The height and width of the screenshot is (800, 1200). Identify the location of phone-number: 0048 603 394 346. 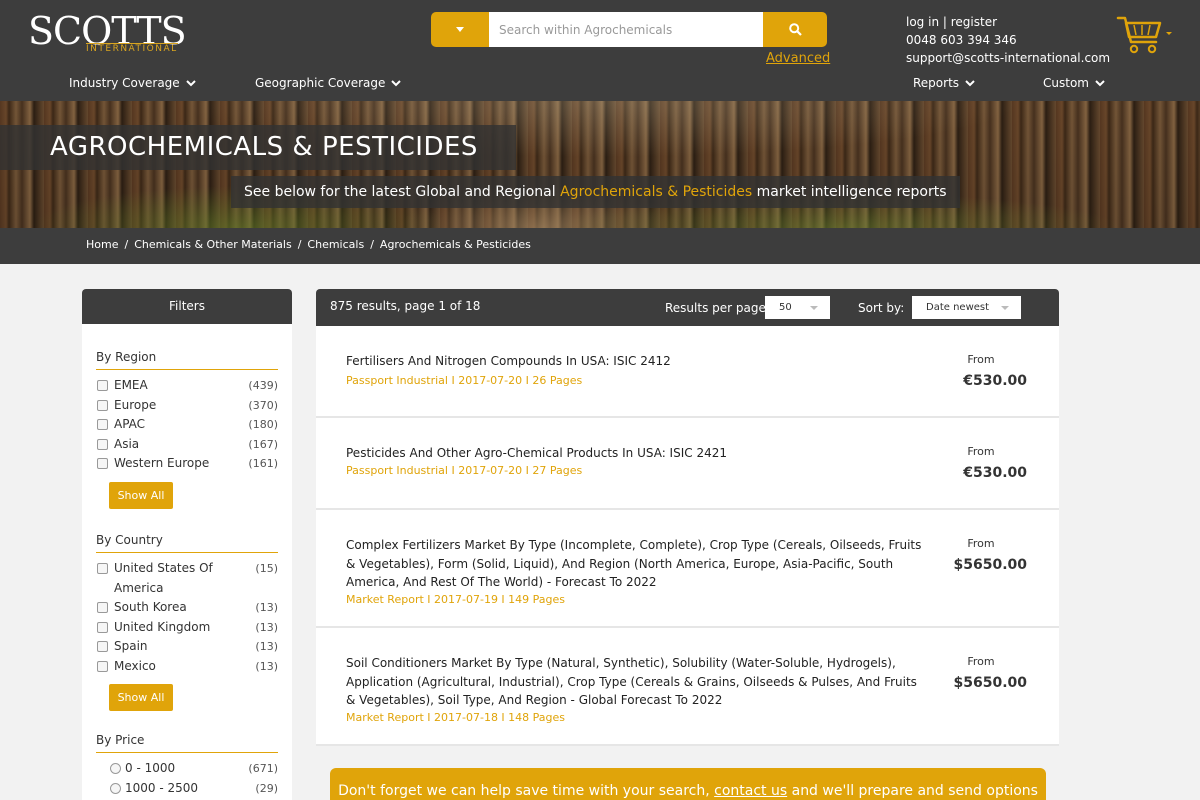
(961, 40).